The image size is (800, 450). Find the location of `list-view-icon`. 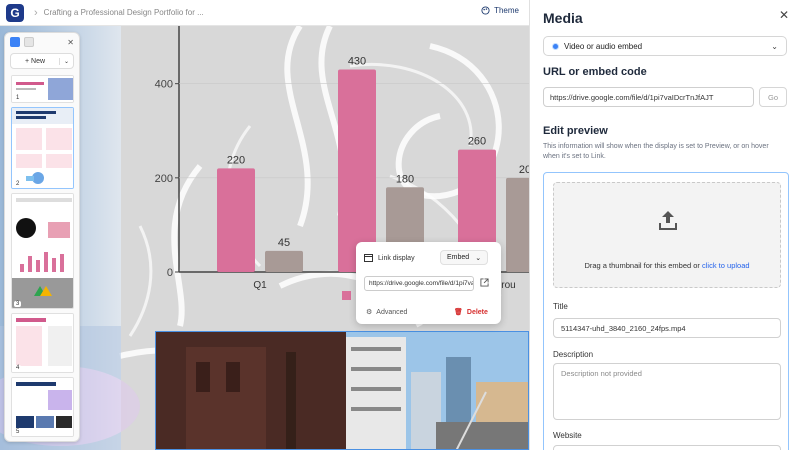

list-view-icon is located at coordinates (29, 42).